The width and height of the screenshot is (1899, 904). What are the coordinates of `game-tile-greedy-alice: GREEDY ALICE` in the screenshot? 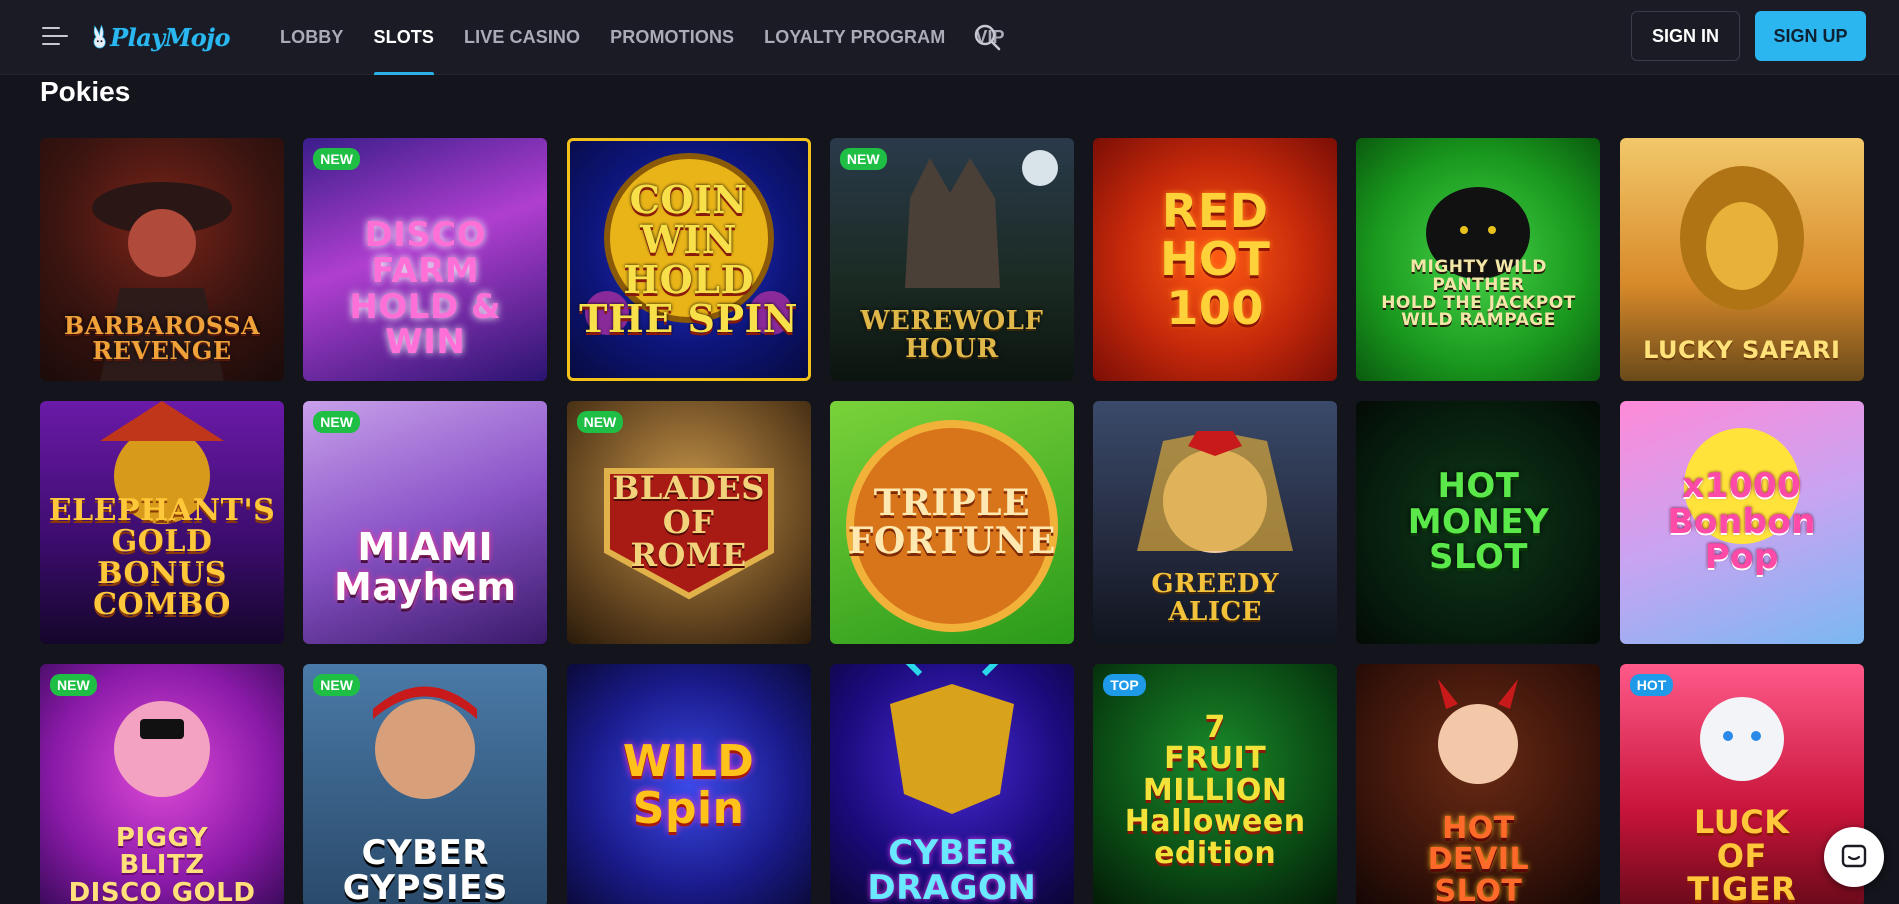 It's located at (1215, 522).